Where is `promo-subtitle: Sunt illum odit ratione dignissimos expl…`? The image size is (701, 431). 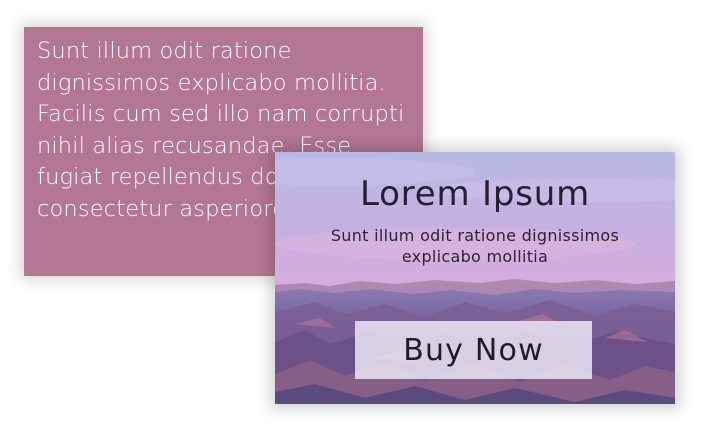
promo-subtitle: Sunt illum odit ratione dignissimos expl… is located at coordinates (475, 246).